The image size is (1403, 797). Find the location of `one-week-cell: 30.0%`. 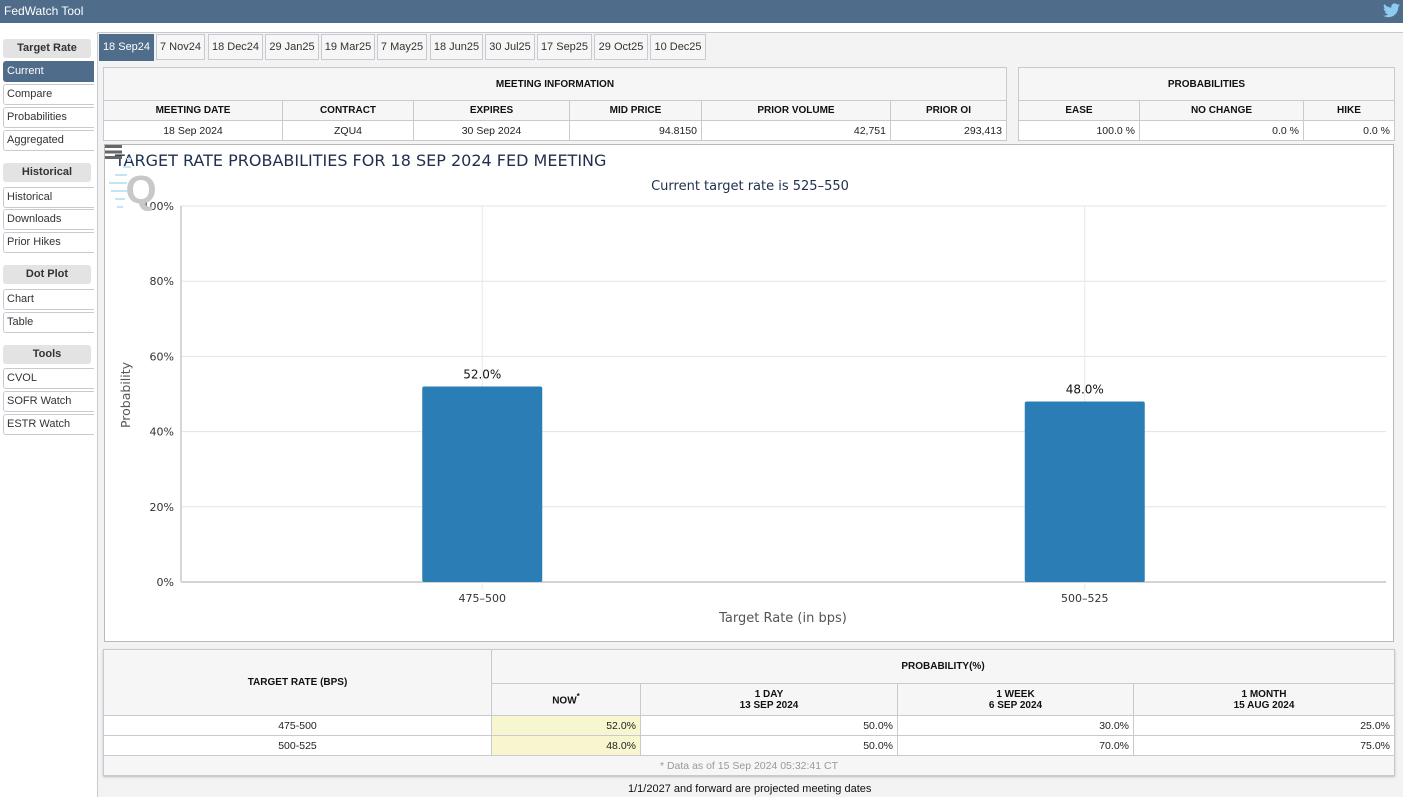

one-week-cell: 30.0% is located at coordinates (1015, 725).